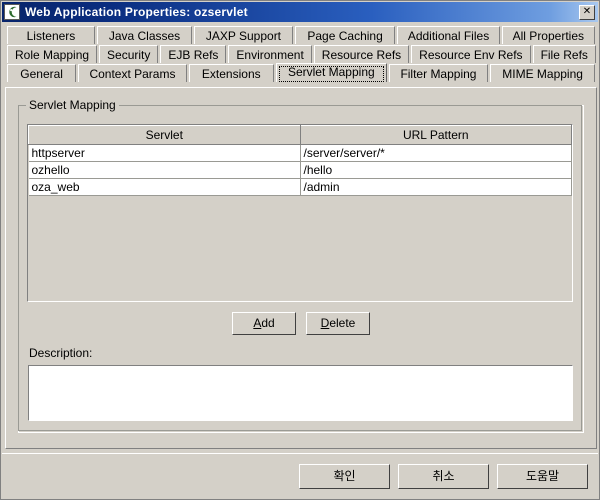 The width and height of the screenshot is (600, 500). I want to click on cell-url-pattern: /server/server/*, so click(436, 153).